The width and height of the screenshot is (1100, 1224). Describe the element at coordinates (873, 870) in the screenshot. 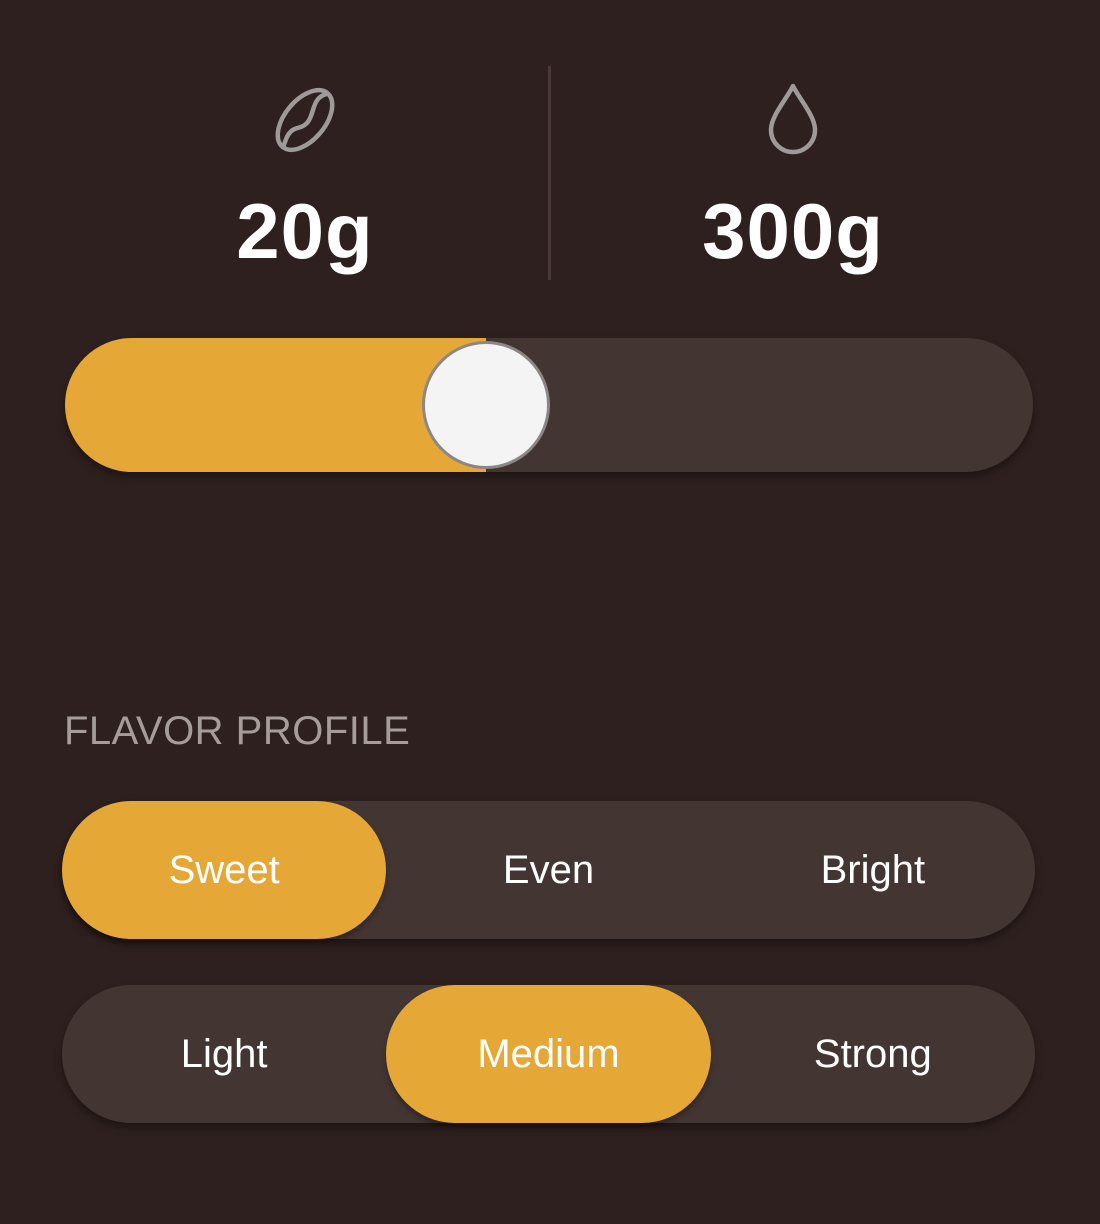

I see `flavor-option-bright: Bright` at that location.